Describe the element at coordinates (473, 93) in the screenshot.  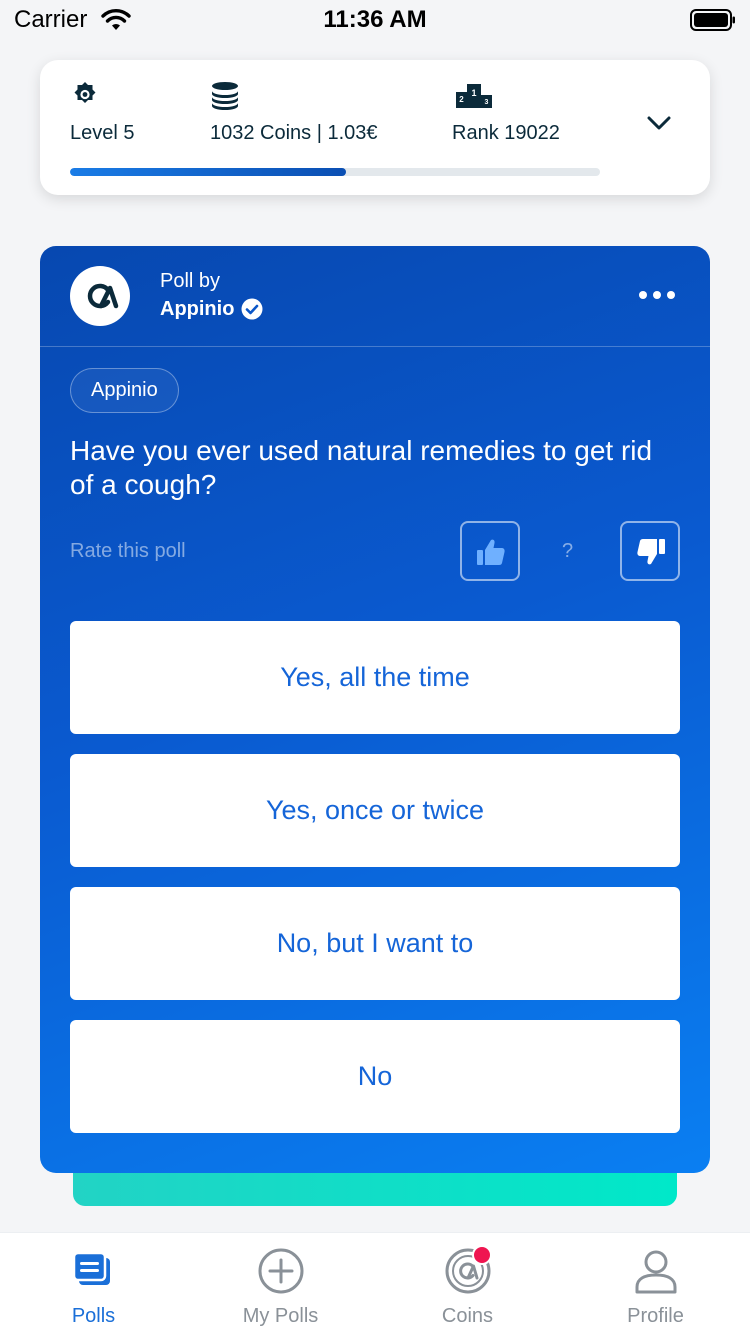
I see `svg-text: 1` at that location.